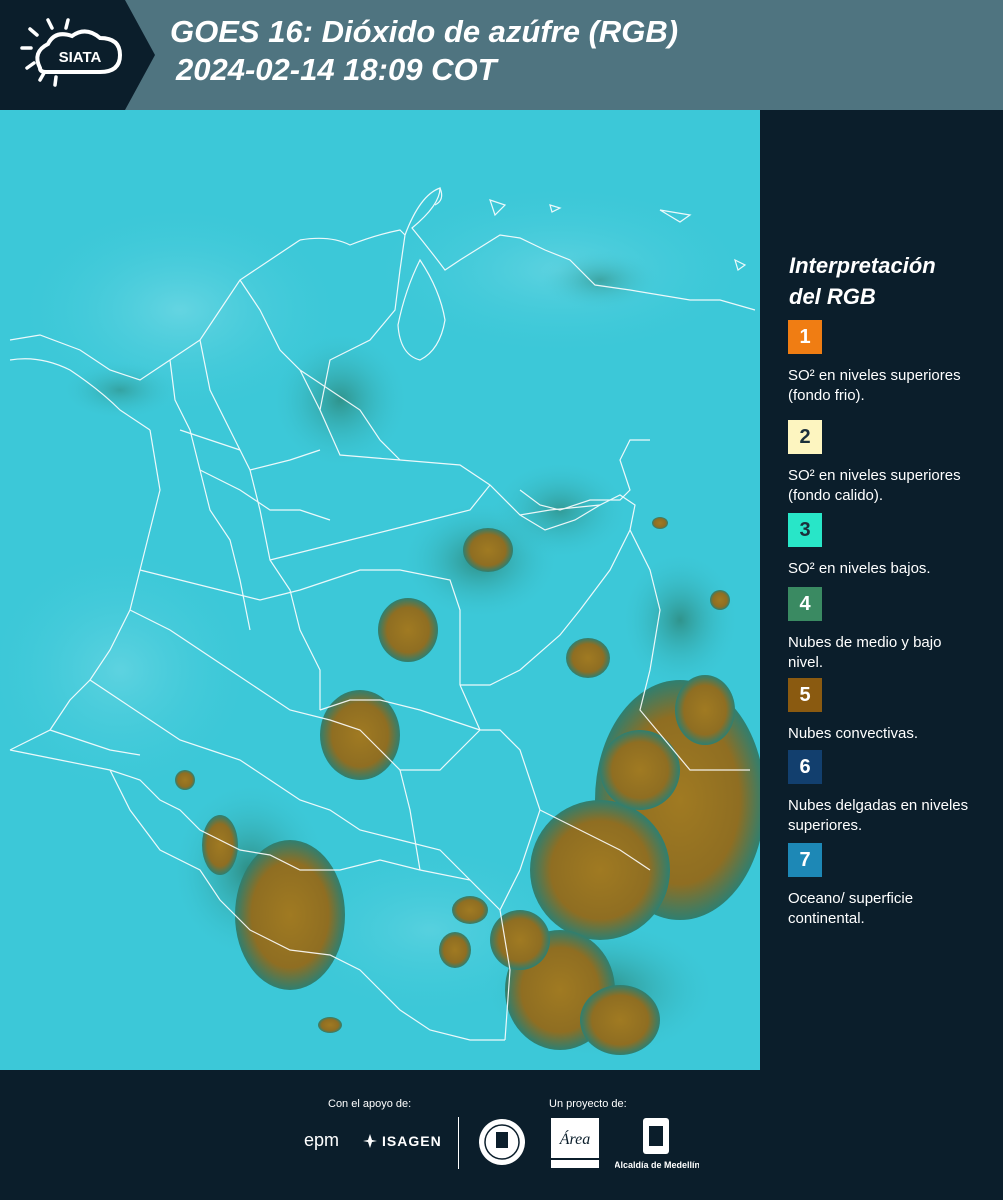  Describe the element at coordinates (805, 604) in the screenshot. I see `legend-swatch: 4` at that location.